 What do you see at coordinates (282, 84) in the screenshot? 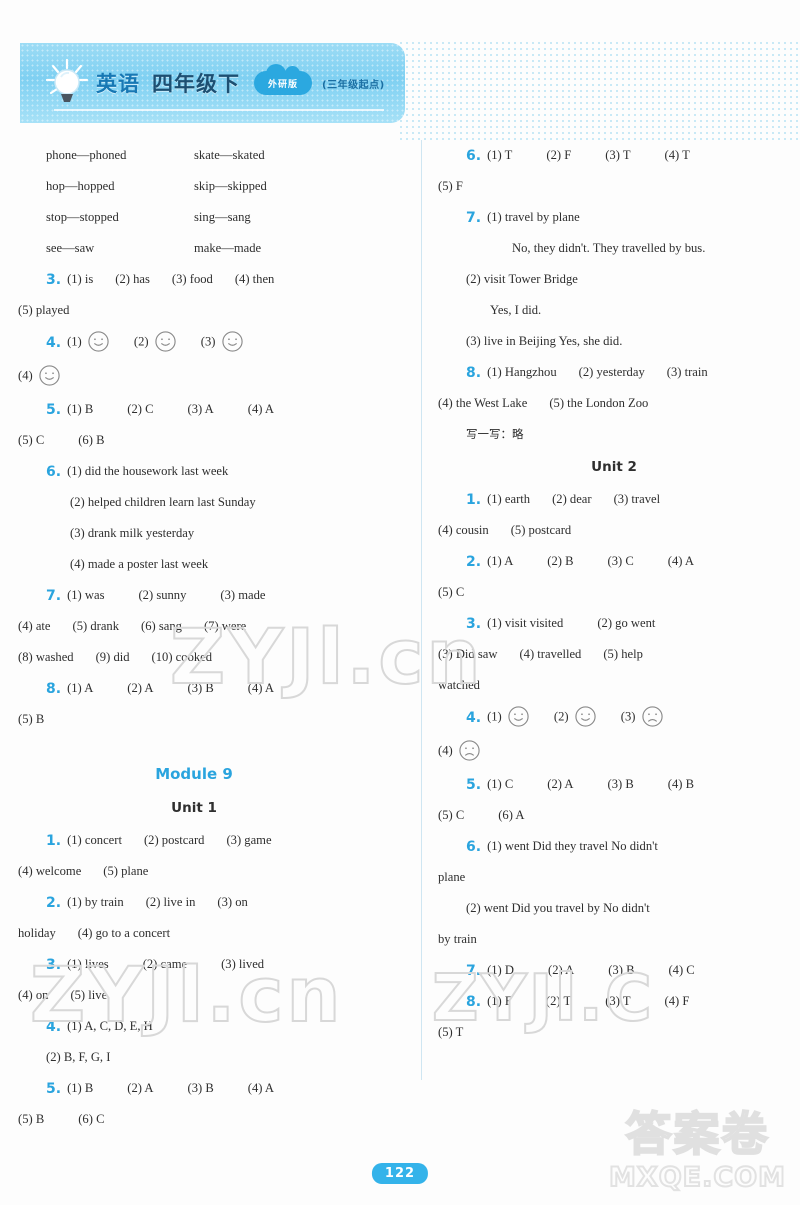
I see `publisher-badge-label: 外研版` at bounding box center [282, 84].